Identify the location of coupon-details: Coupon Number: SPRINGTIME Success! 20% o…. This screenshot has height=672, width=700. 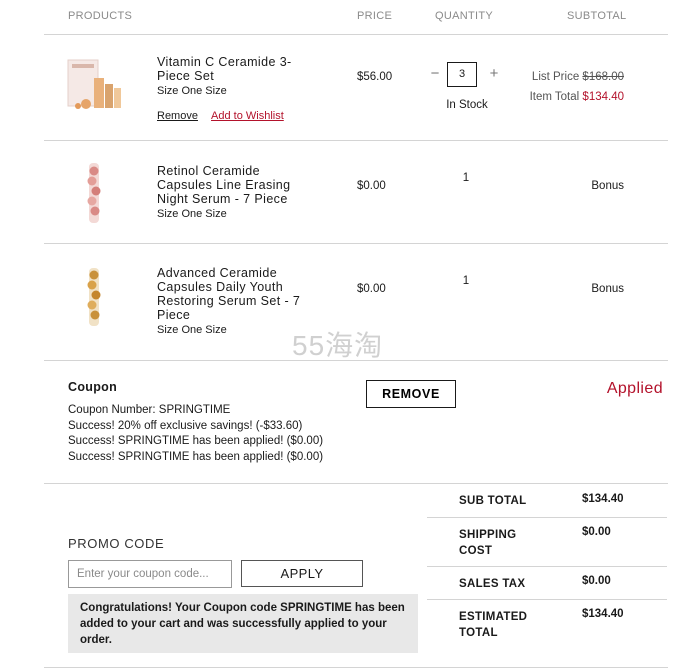
(195, 434).